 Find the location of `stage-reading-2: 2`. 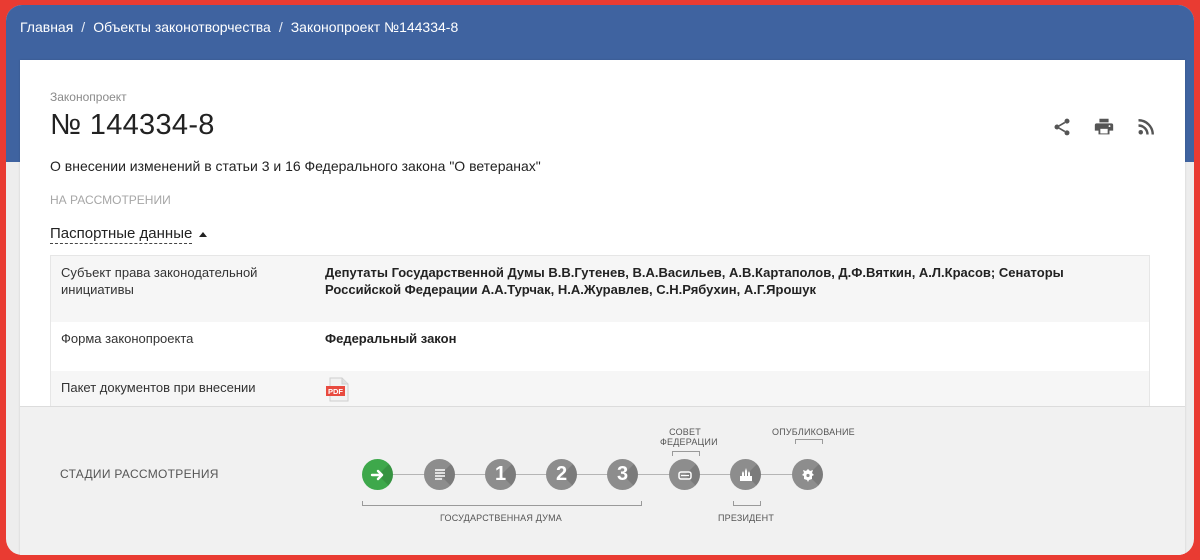

stage-reading-2: 2 is located at coordinates (561, 474).